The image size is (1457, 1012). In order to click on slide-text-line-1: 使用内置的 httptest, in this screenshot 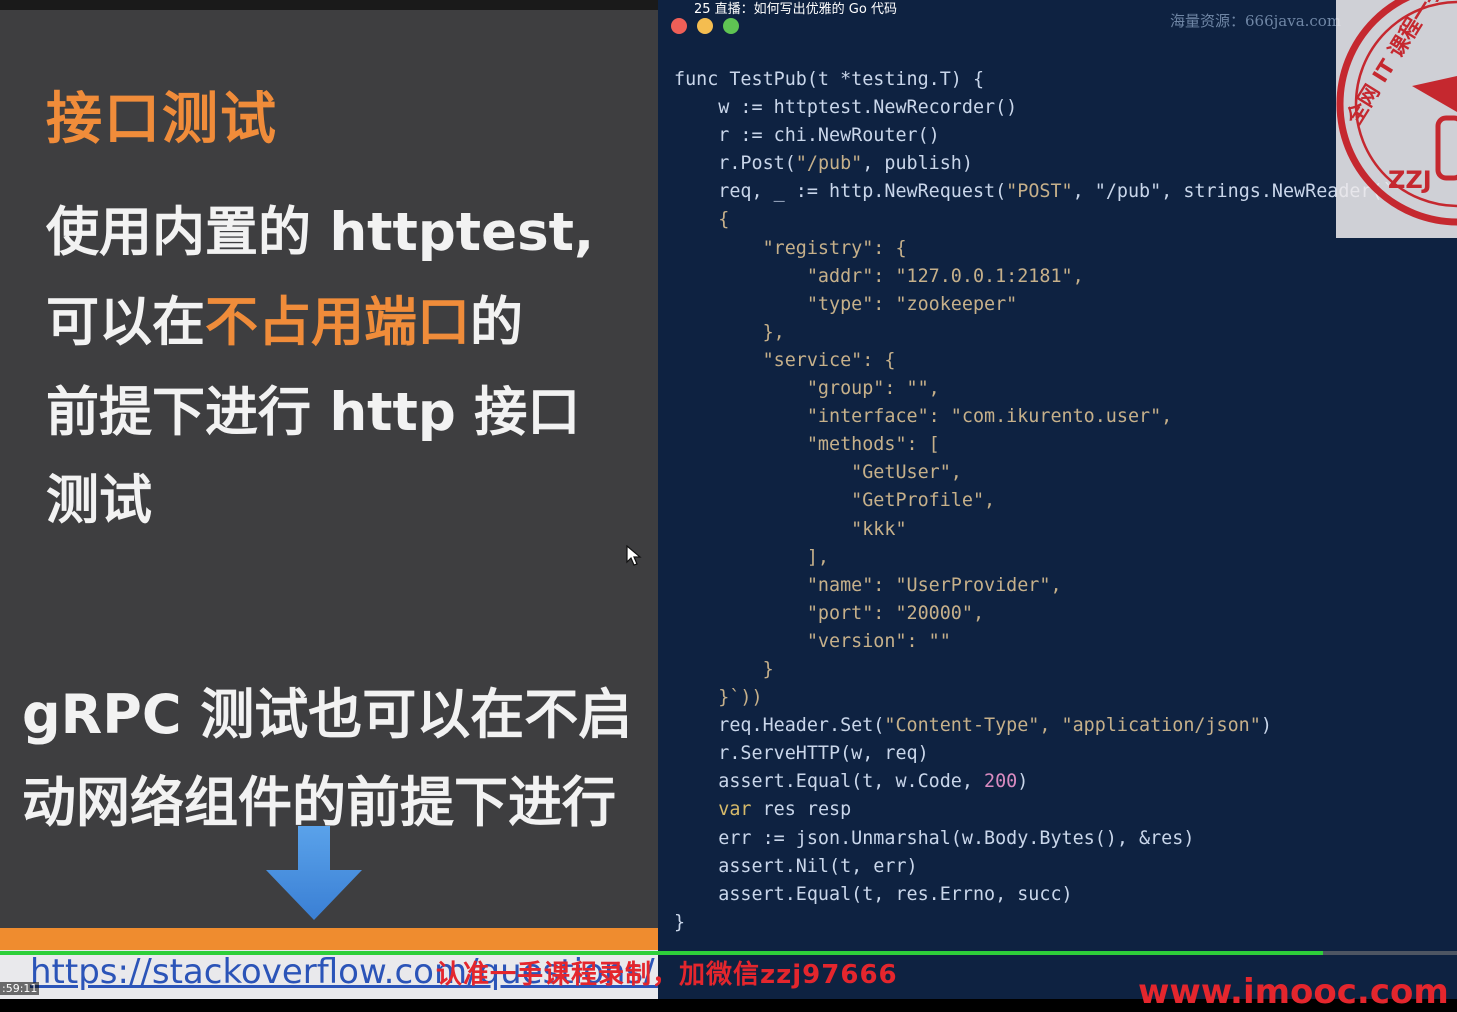, I will do `click(320, 232)`.